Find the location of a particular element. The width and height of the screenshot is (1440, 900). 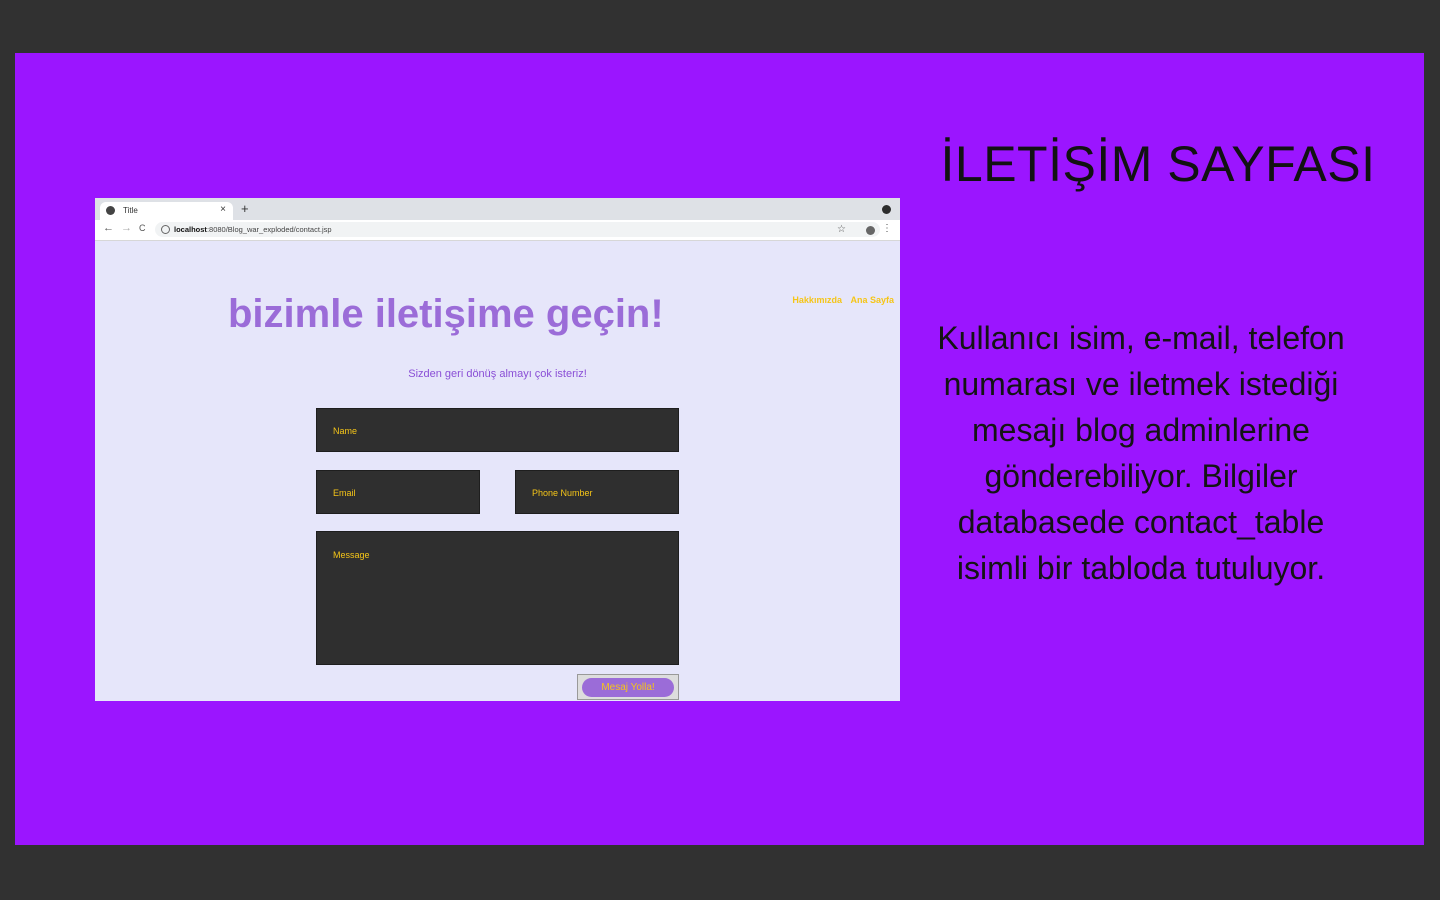

new-tab-icon: + is located at coordinates (245, 208).